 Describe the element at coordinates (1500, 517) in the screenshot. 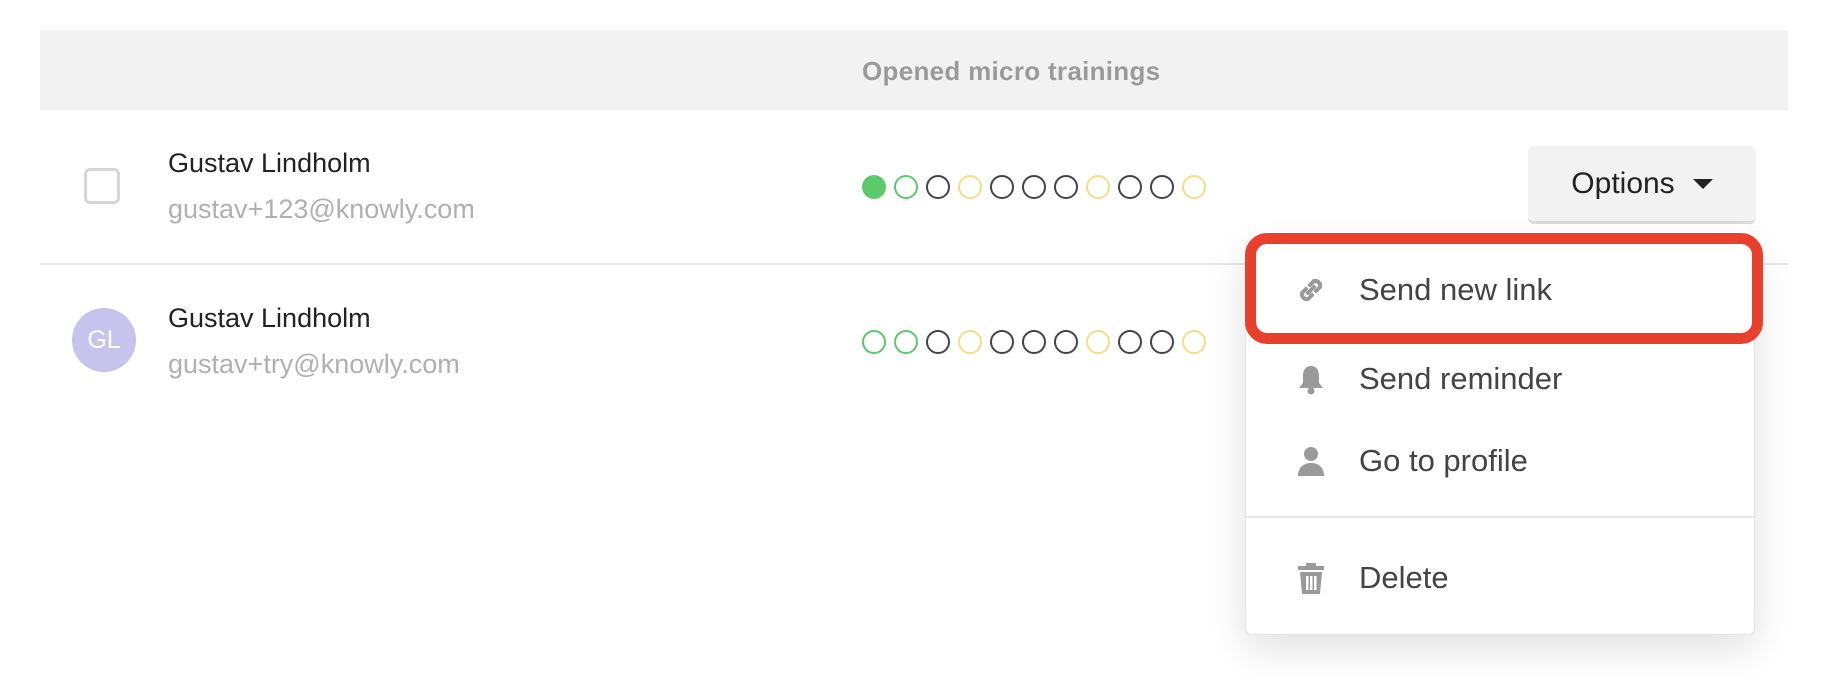

I see `menu-divider` at that location.